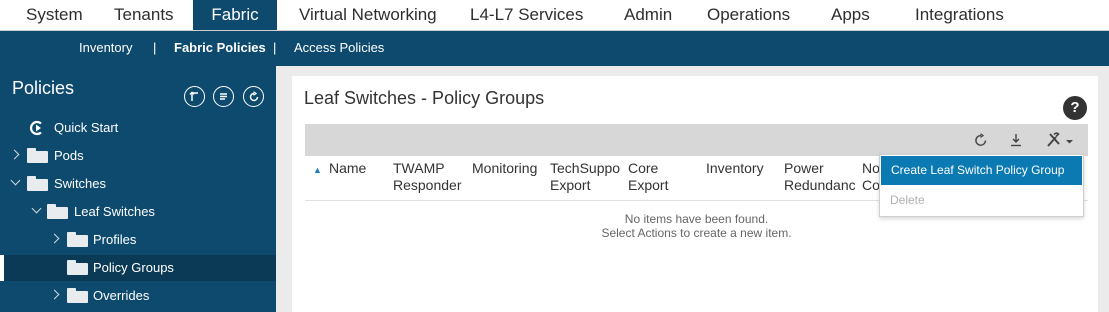 This screenshot has height=312, width=1109. I want to click on sort-ascending-icon: ▲, so click(317, 170).